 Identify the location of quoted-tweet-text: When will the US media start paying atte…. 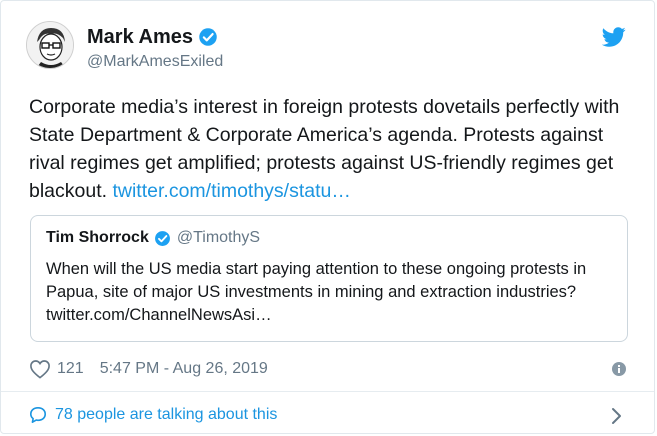
(316, 292).